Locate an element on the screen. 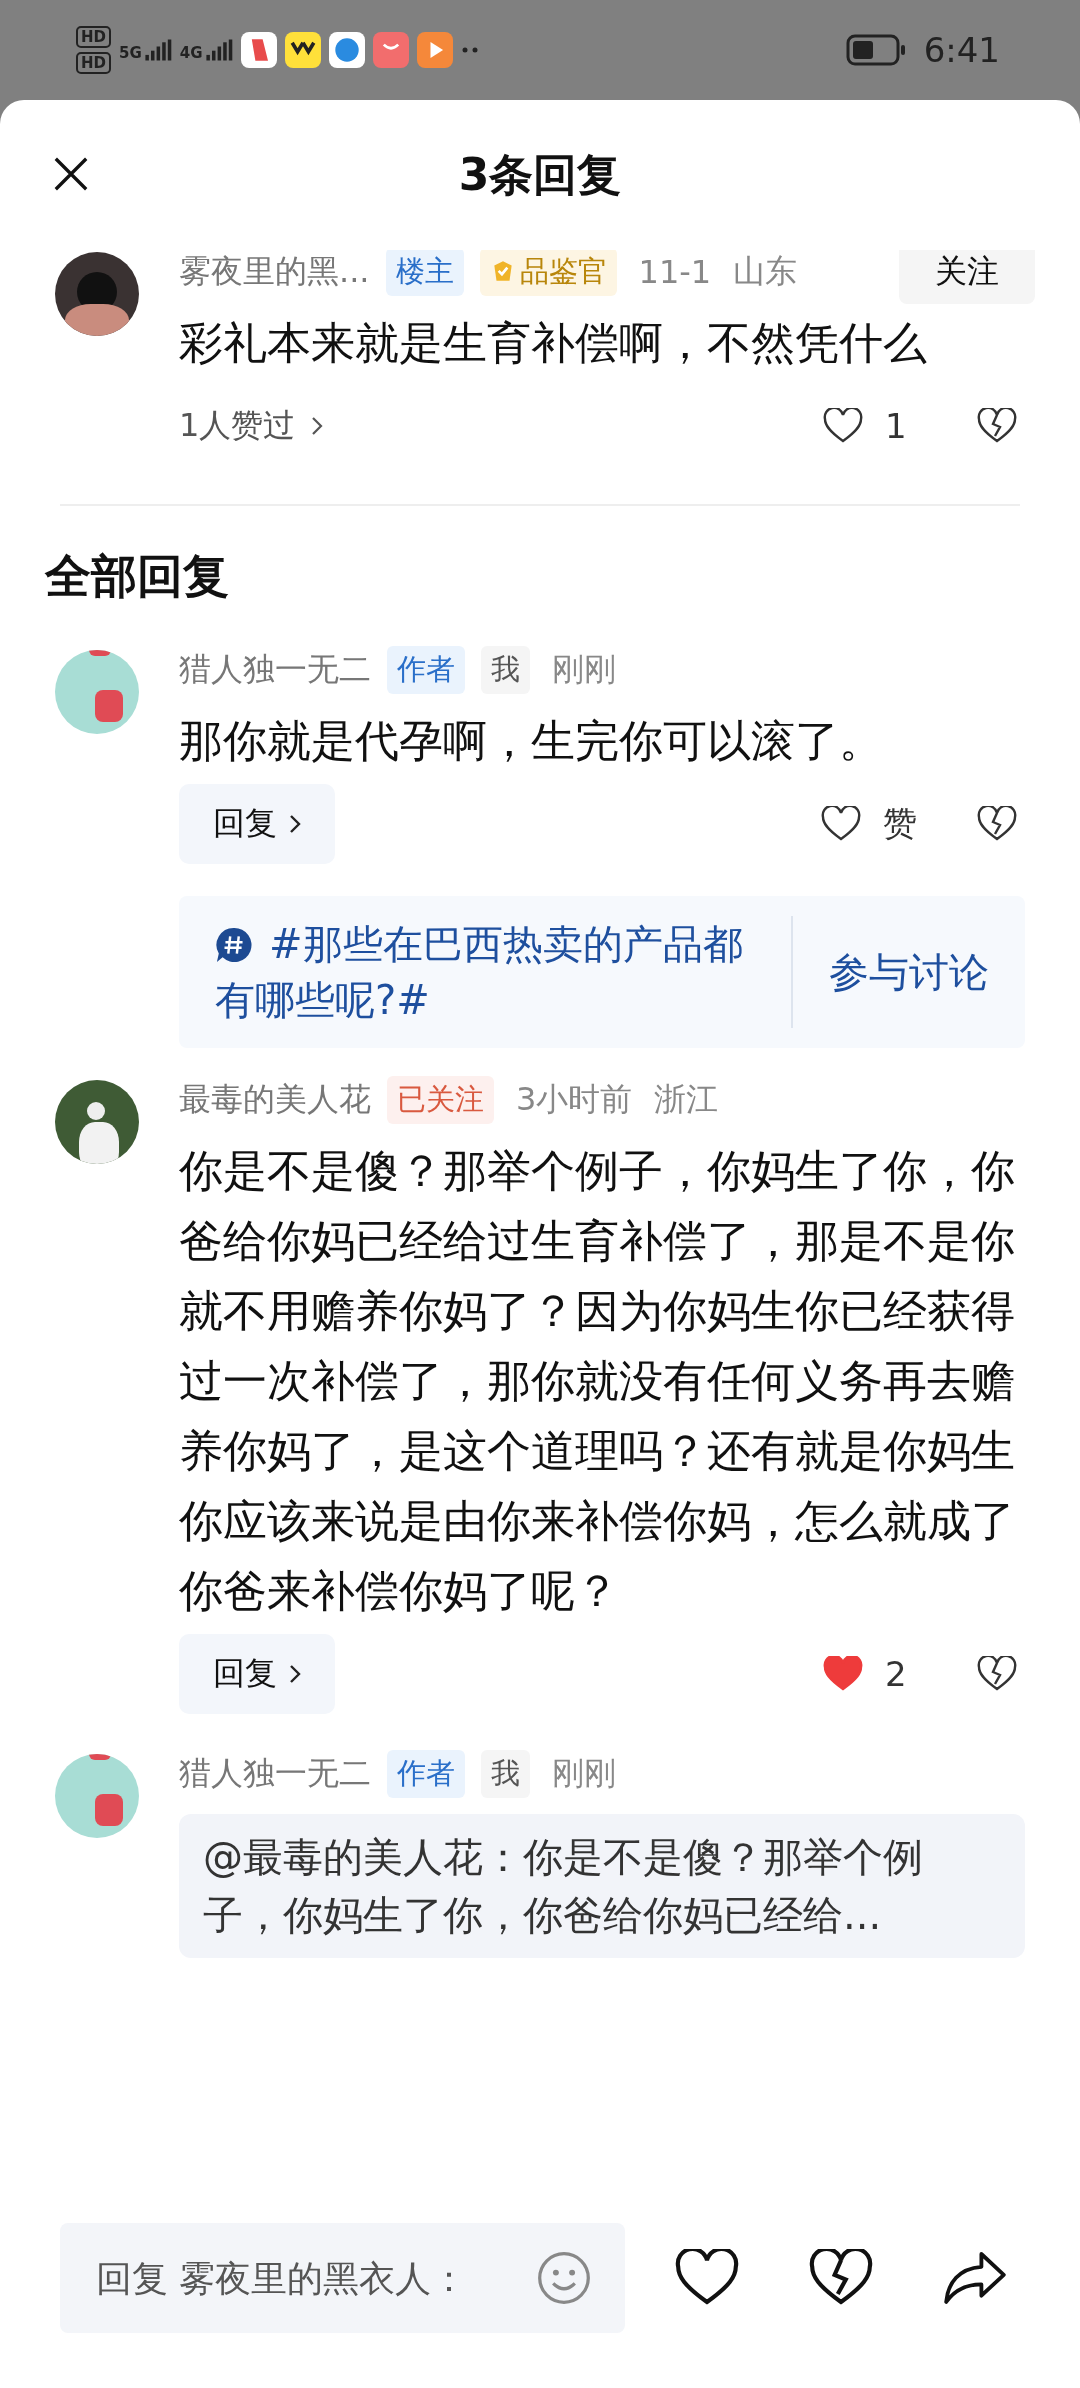 This screenshot has width=1080, height=2388. hashtag-icon is located at coordinates (234, 945).